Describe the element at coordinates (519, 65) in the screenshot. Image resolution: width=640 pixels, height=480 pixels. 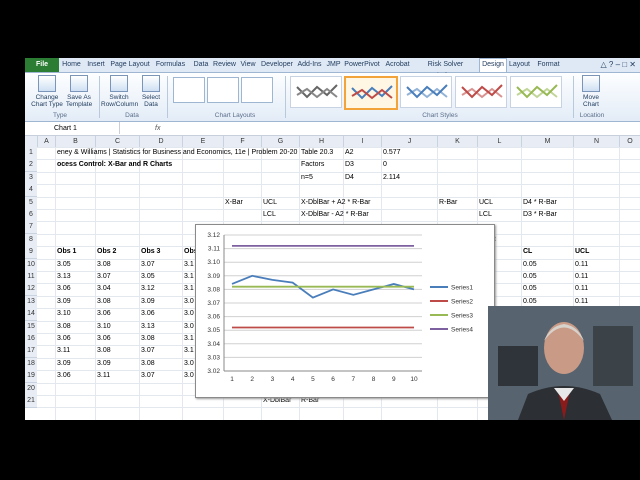
I see `tab-layout: Layout` at that location.